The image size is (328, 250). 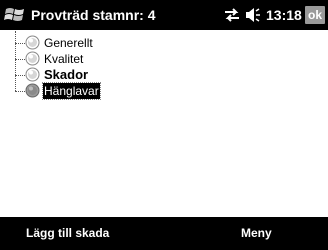 I want to click on tree-item-generellt: Generellt, so click(x=104, y=43).